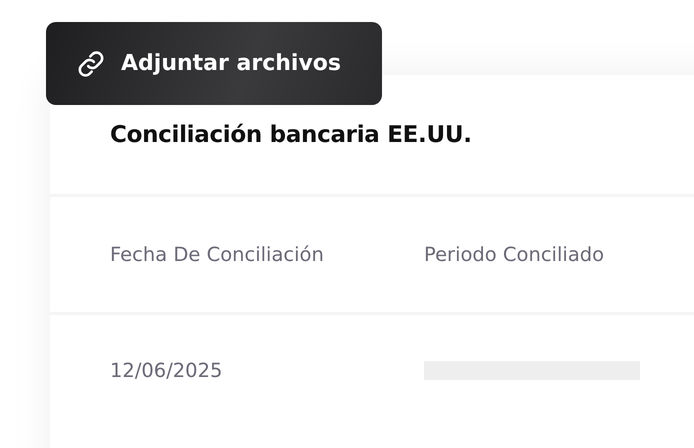 The width and height of the screenshot is (694, 448). I want to click on column-header: Fecha De Conciliación, so click(217, 254).